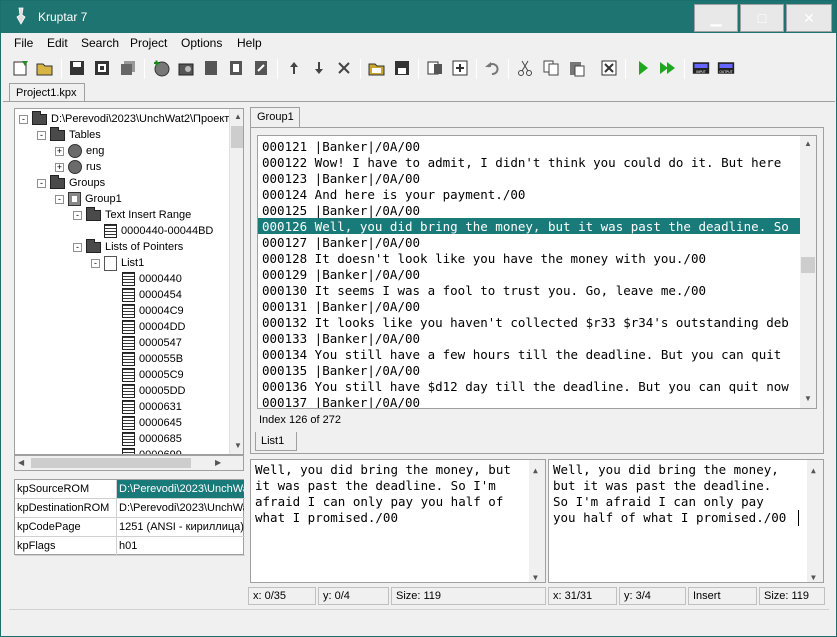  What do you see at coordinates (145, 295) in the screenshot?
I see `tree-node: 0000454` at bounding box center [145, 295].